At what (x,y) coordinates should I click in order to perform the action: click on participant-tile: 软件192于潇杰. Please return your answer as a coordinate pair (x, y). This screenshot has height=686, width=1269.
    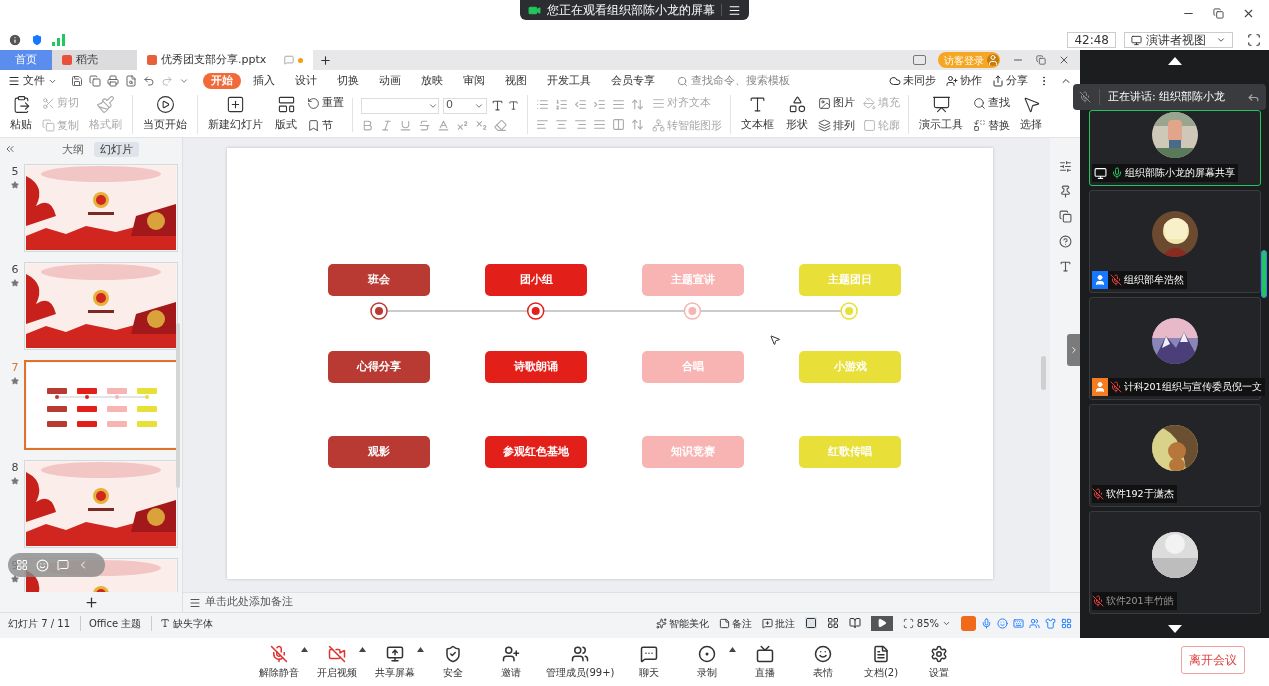
    Looking at the image, I should click on (1174, 455).